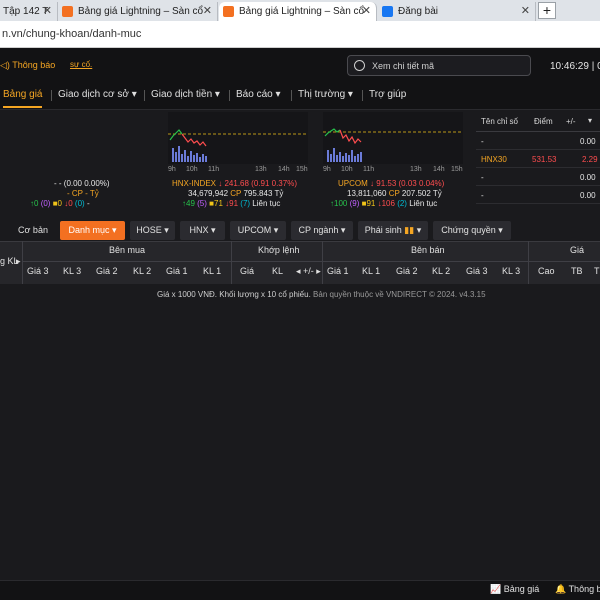  I want to click on tab-label: Đăng bài, so click(418, 11).